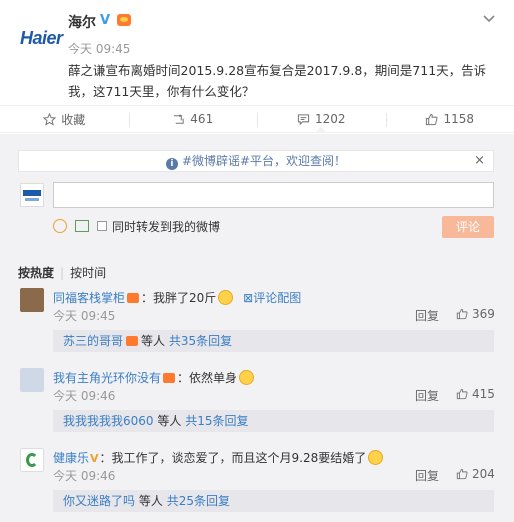  What do you see at coordinates (107, 378) in the screenshot?
I see `commenter-name: 我有主角光环你没有` at bounding box center [107, 378].